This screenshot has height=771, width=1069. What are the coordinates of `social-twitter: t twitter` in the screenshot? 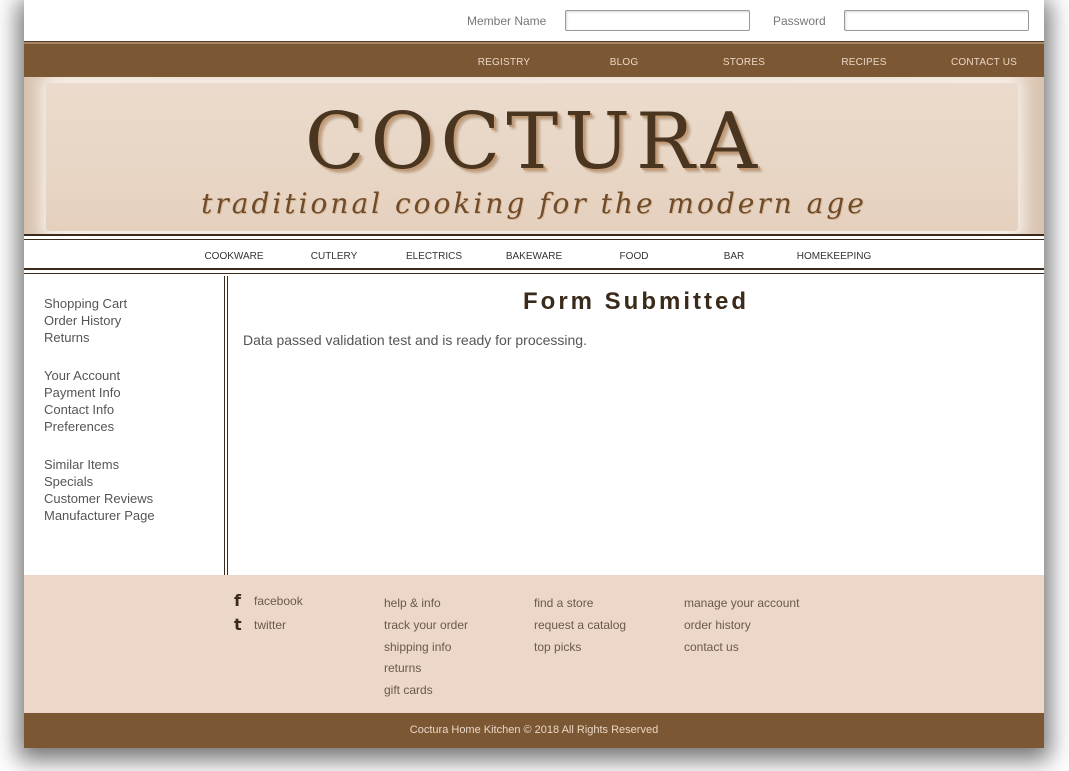 It's located at (268, 625).